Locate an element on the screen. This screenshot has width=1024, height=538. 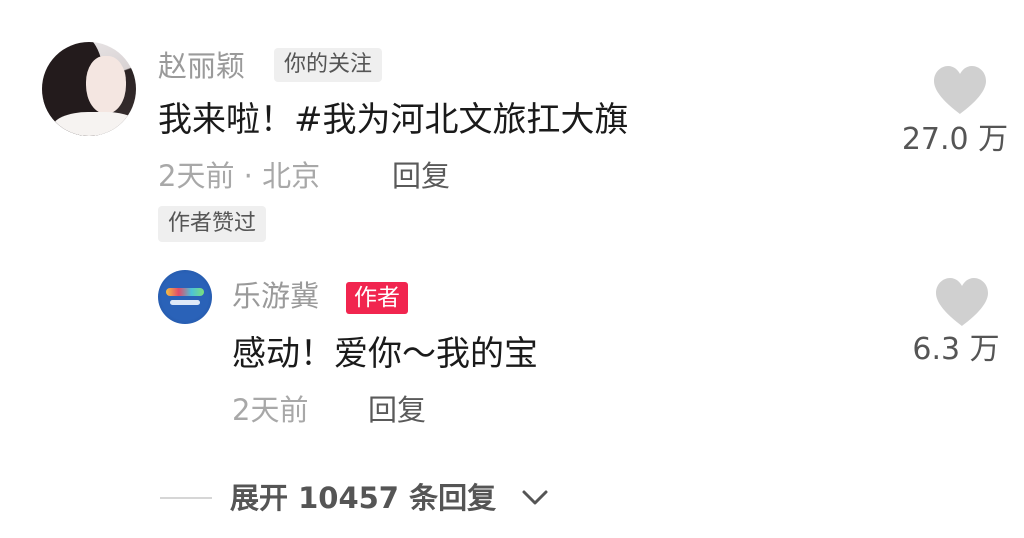
like-count: 27.0 万 is located at coordinates (955, 139).